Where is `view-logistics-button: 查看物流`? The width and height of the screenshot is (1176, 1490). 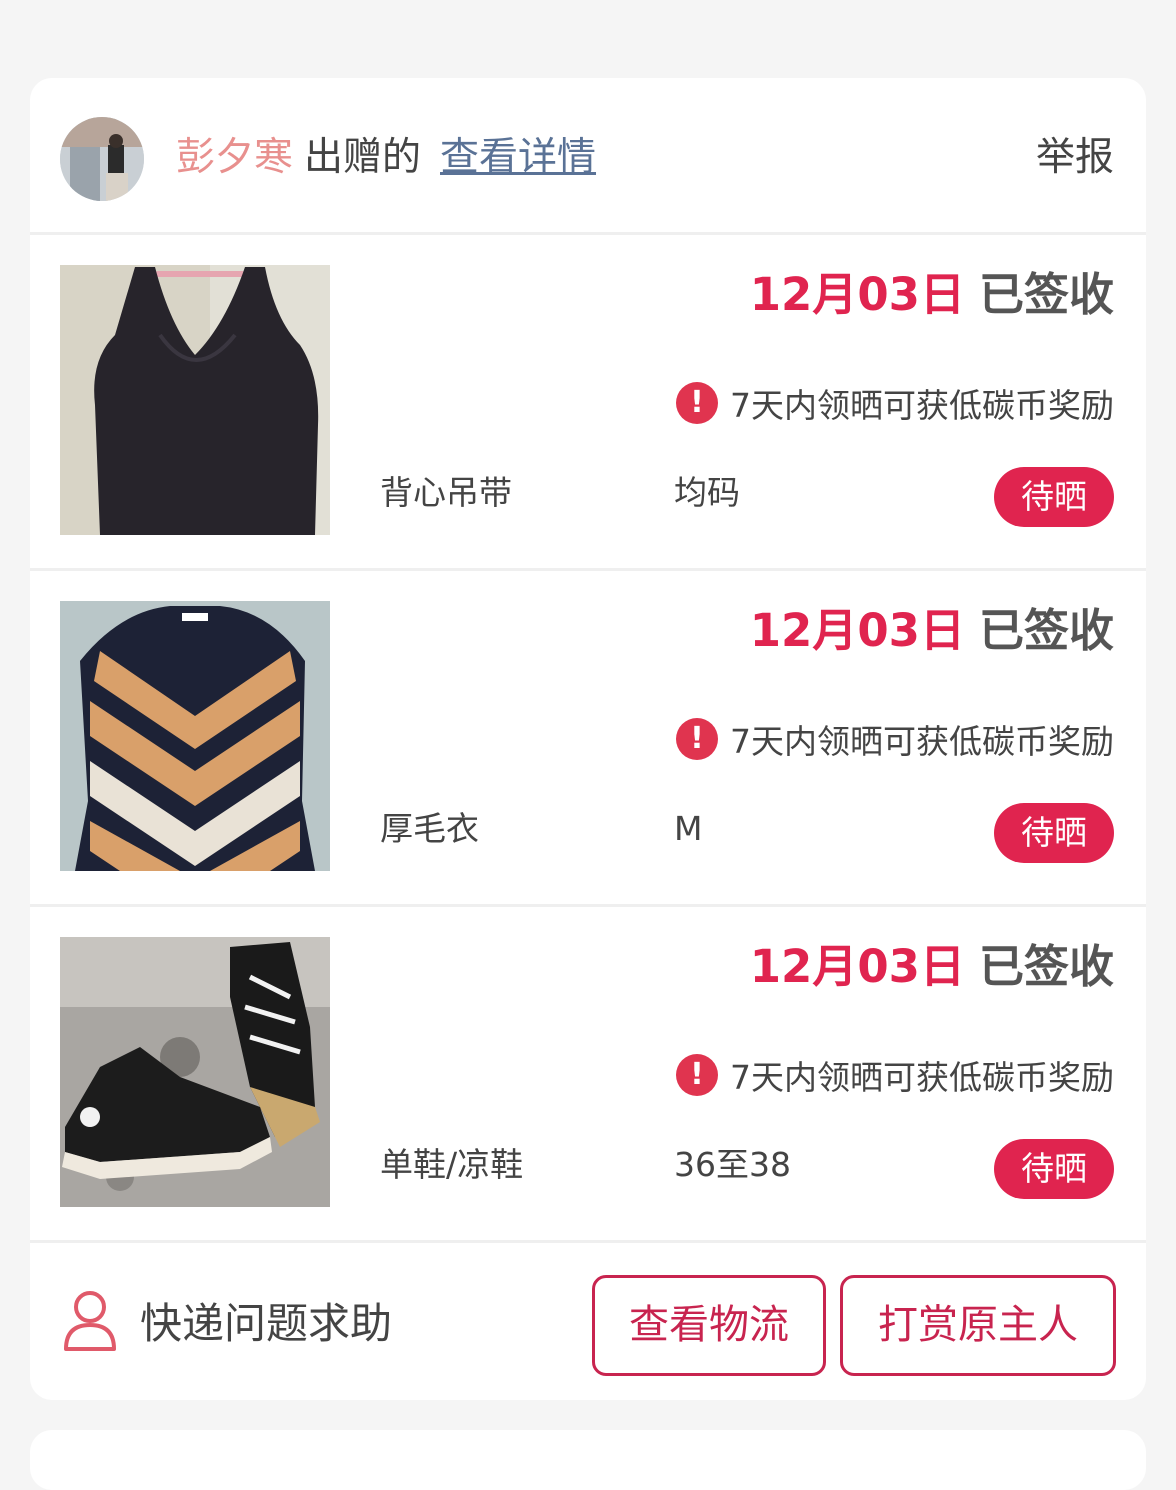
view-logistics-button: 查看物流 is located at coordinates (709, 1325).